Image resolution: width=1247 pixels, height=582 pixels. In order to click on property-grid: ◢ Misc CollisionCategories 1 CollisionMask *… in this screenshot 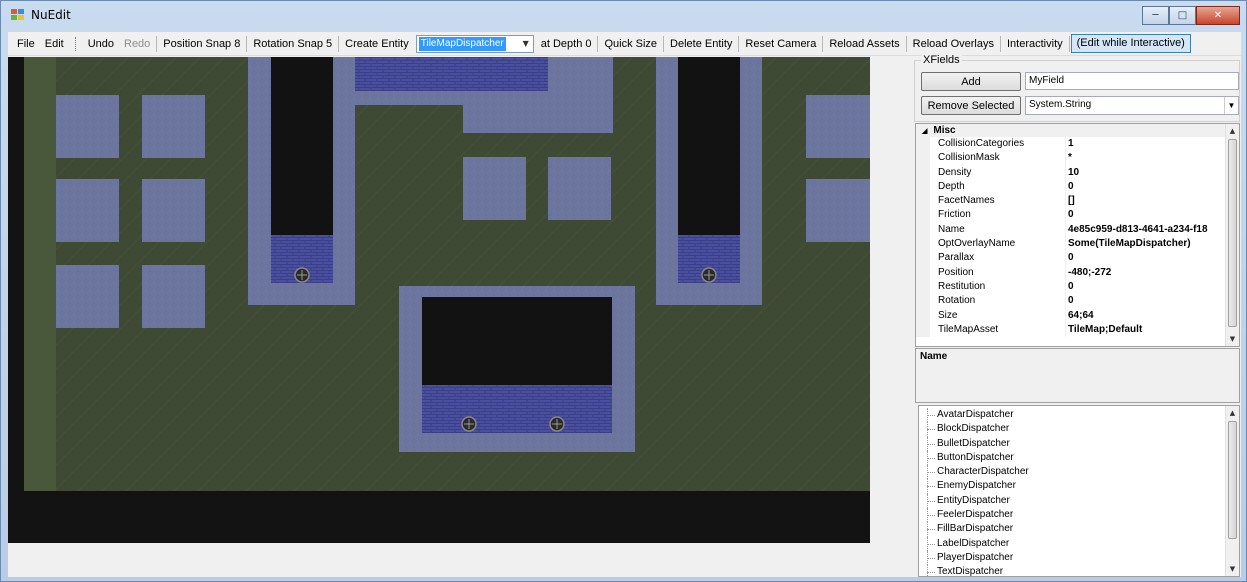, I will do `click(1077, 235)`.